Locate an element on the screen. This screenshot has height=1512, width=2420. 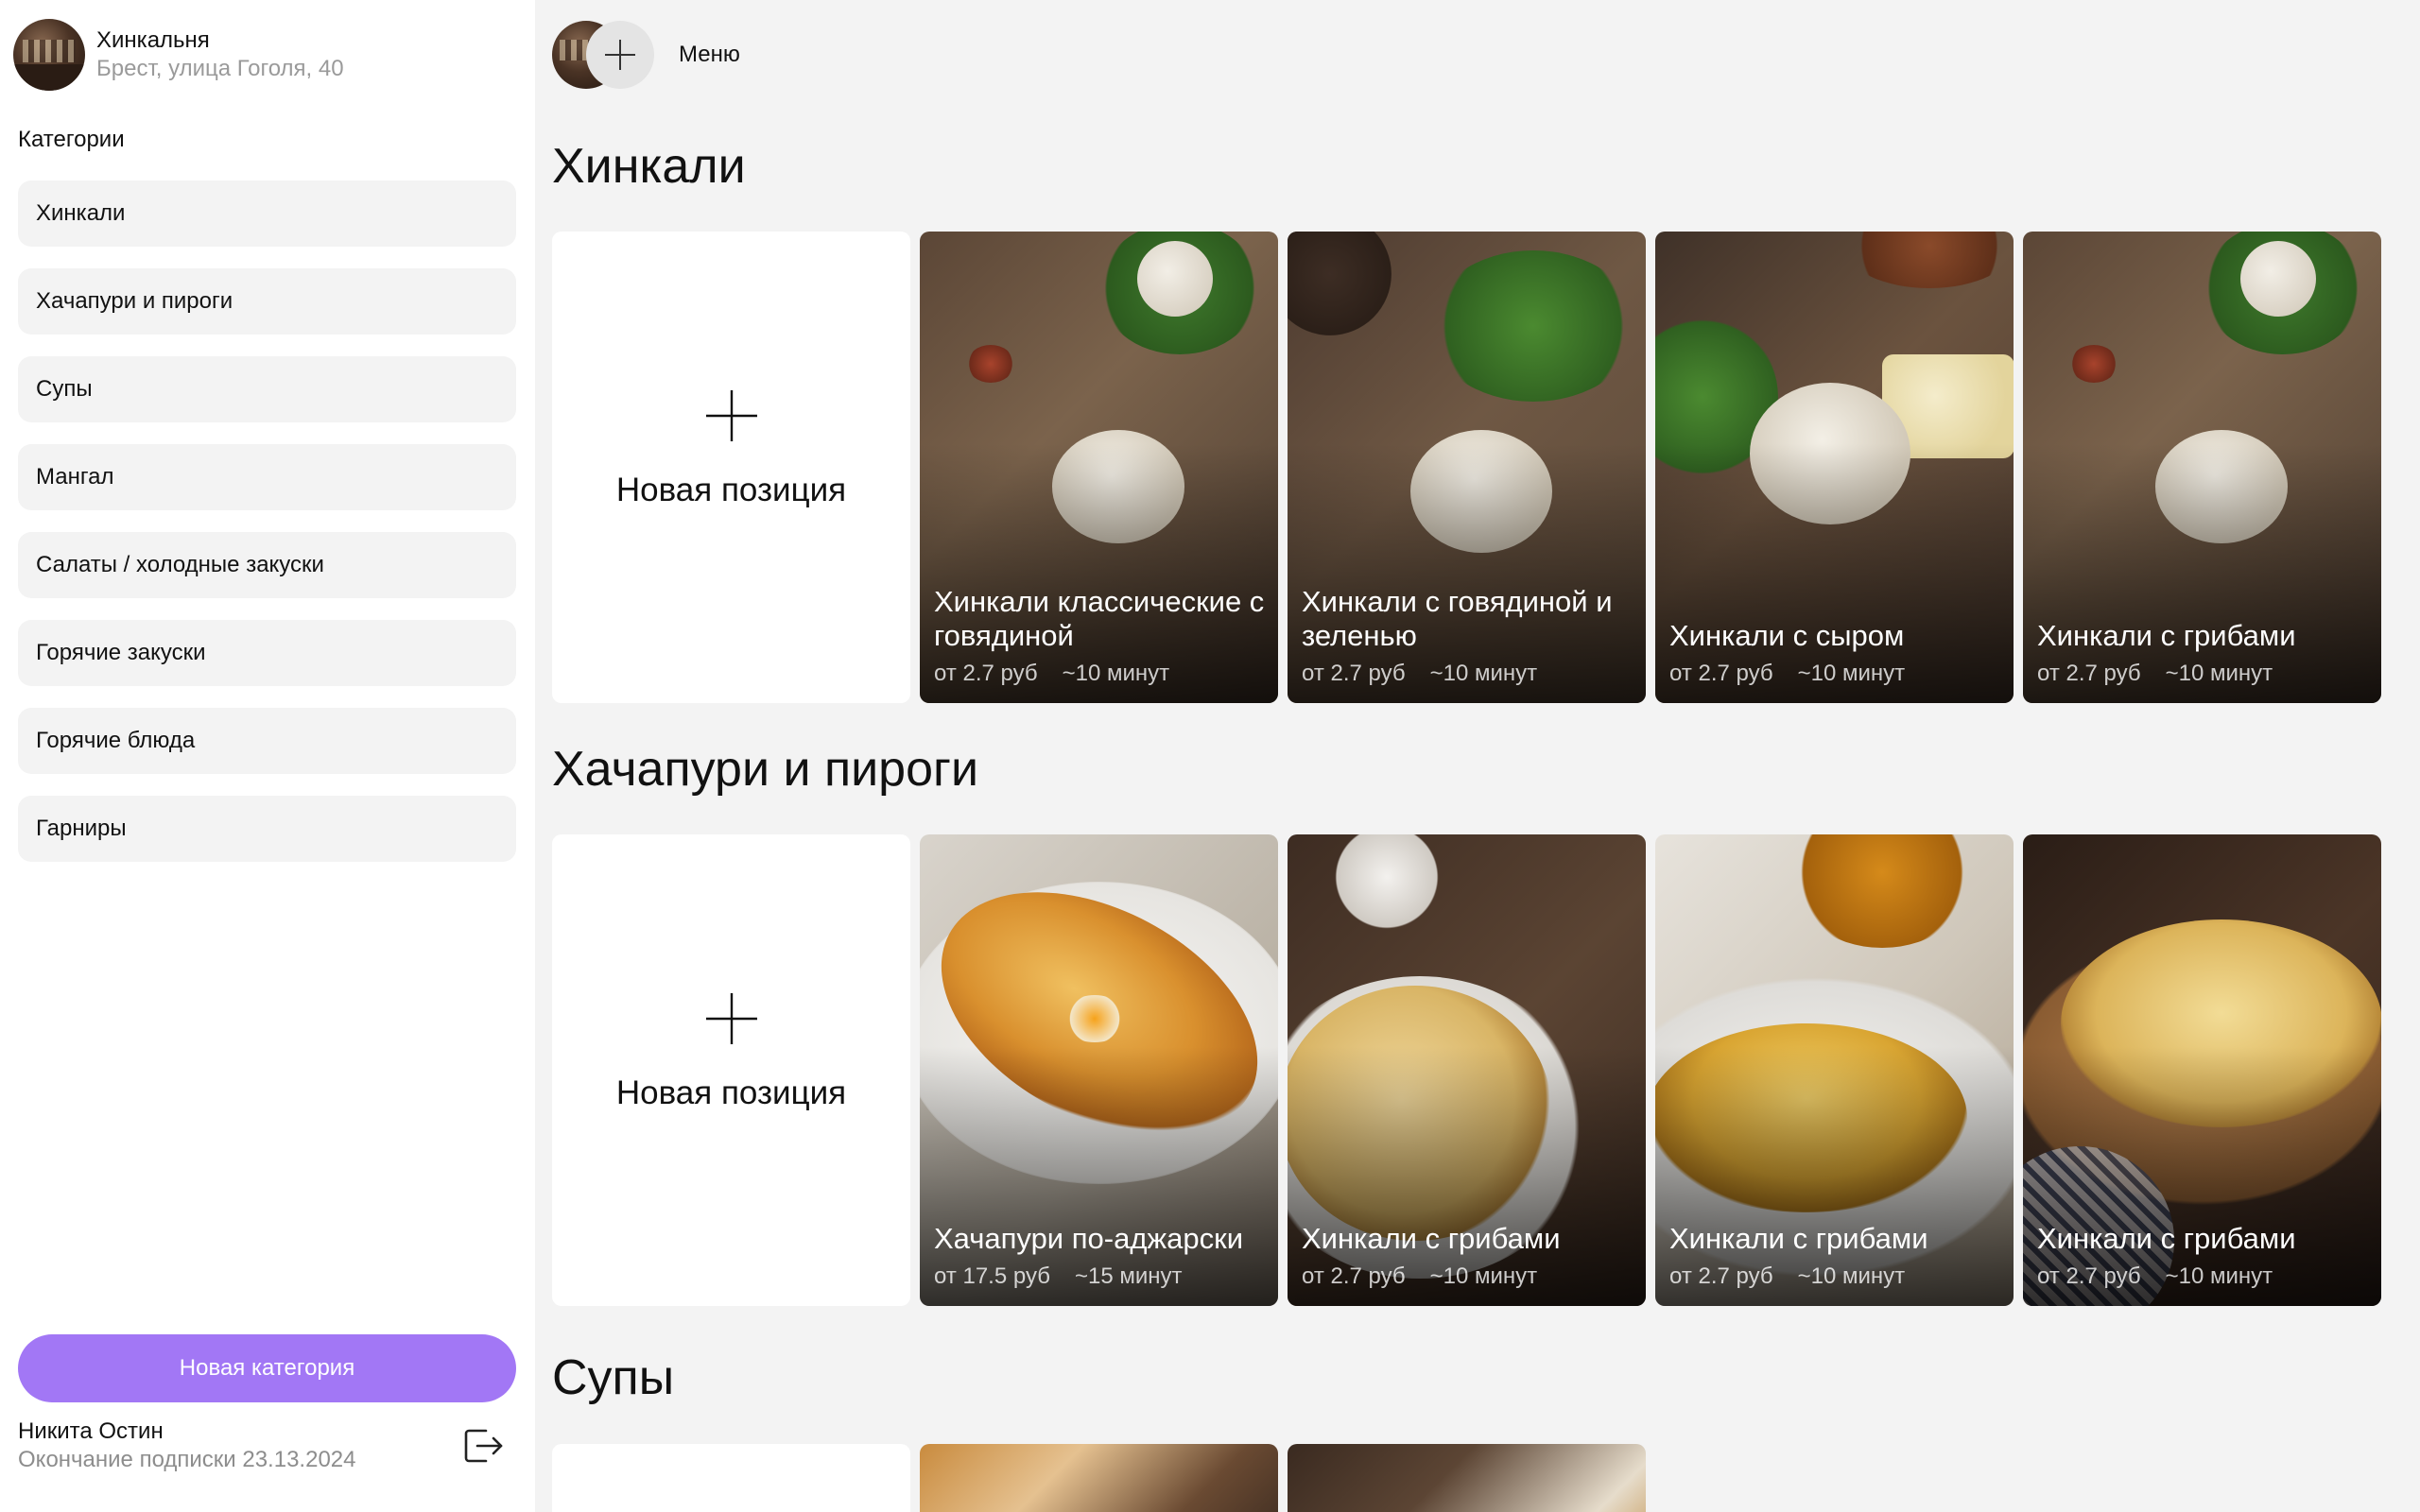
topbar: Меню is located at coordinates (646, 55).